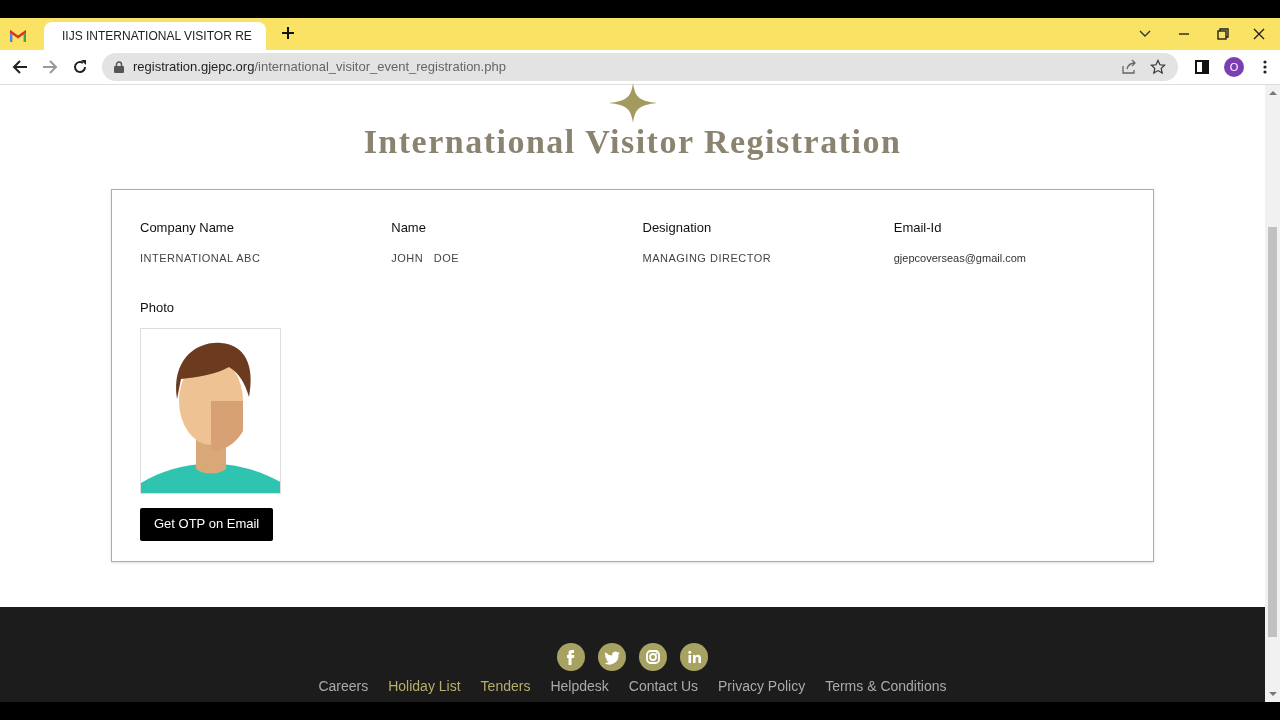  What do you see at coordinates (886, 686) in the screenshot?
I see `footer-link: Terms & Conditions` at bounding box center [886, 686].